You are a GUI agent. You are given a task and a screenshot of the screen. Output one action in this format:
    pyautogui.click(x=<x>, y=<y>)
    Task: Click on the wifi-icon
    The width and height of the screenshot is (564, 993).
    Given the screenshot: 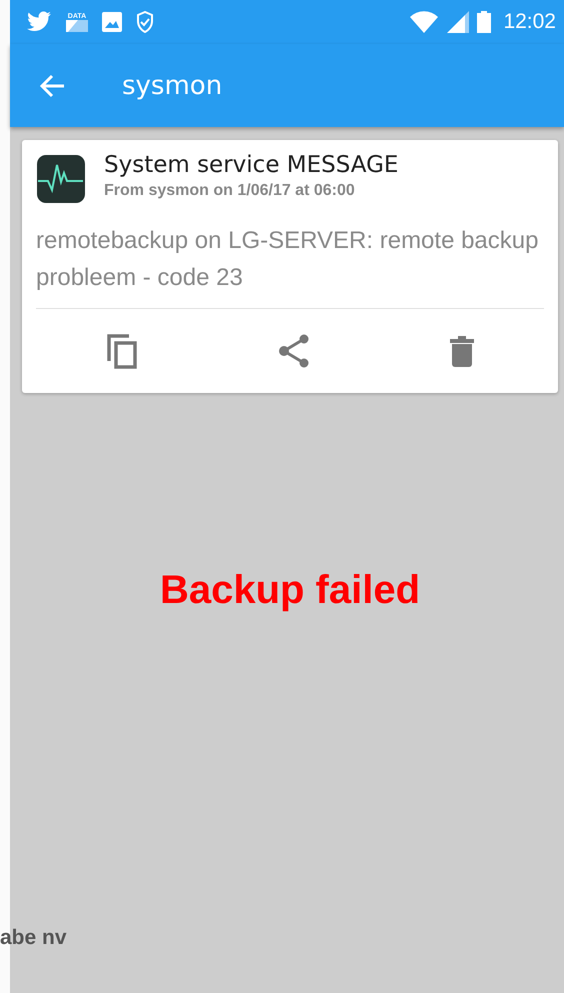 What is the action you would take?
    pyautogui.click(x=424, y=22)
    